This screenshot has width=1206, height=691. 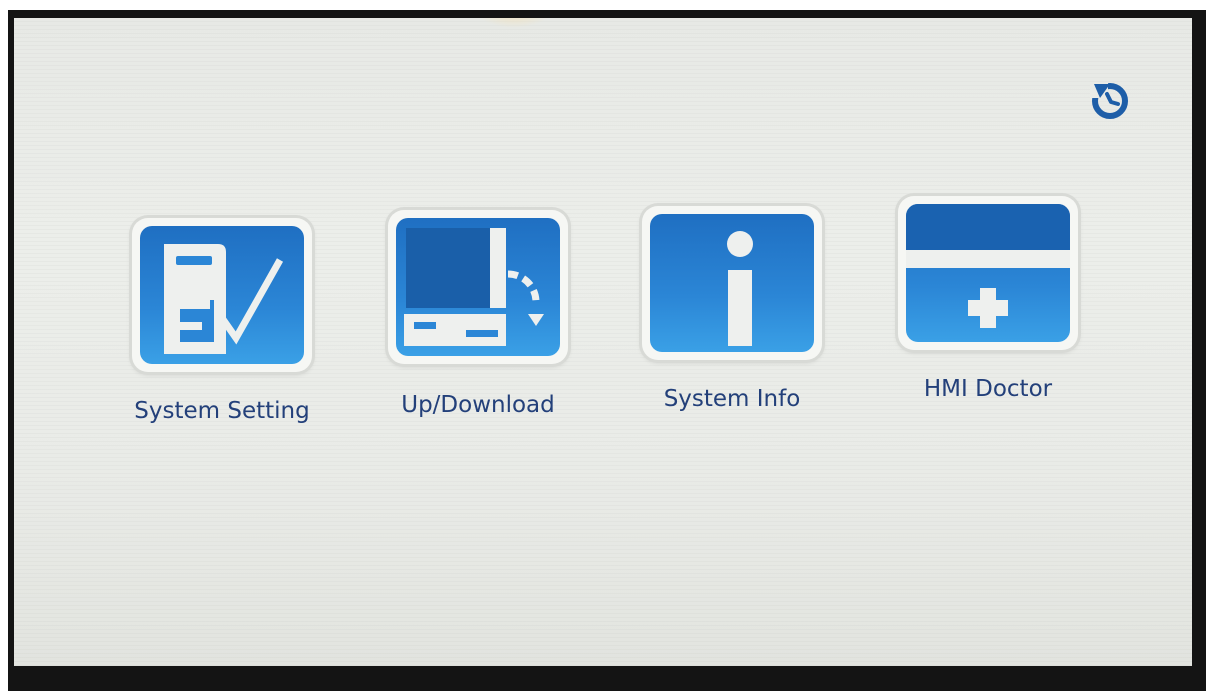 I want to click on menu-label-hmi-doctor: HMI Doctor, so click(x=988, y=389).